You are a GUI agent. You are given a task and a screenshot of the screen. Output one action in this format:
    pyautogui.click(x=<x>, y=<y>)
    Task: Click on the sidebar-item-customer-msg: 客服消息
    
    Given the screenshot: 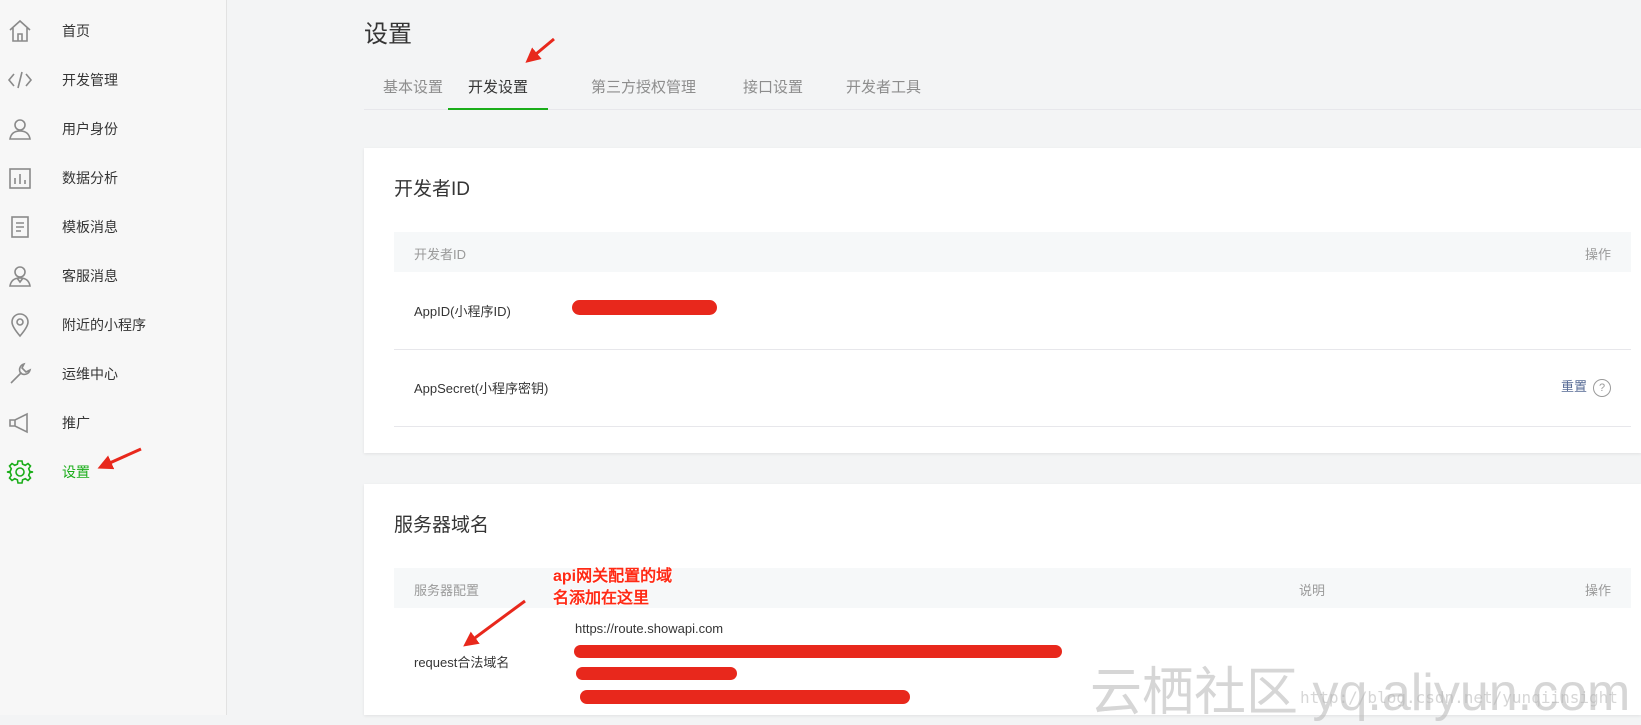 What is the action you would take?
    pyautogui.click(x=113, y=276)
    